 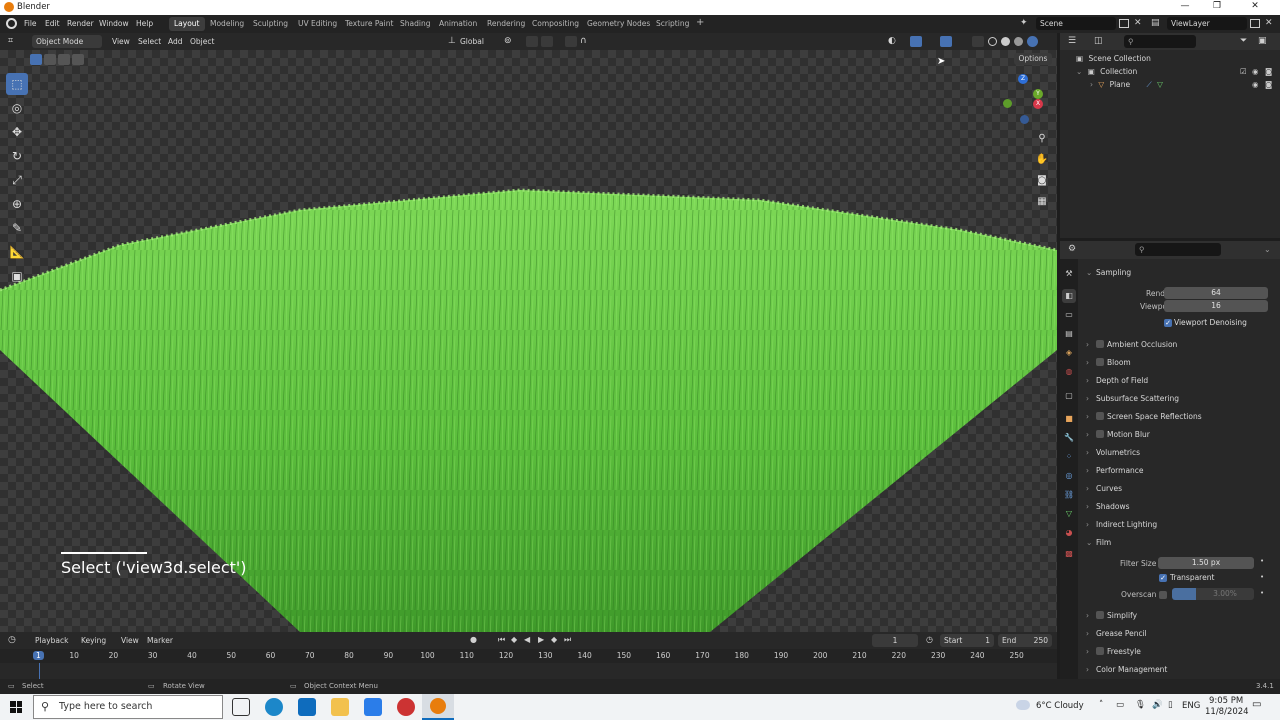 I want to click on panel-subsurface-scattering: › Subsurface Scattering, so click(x=1181, y=399).